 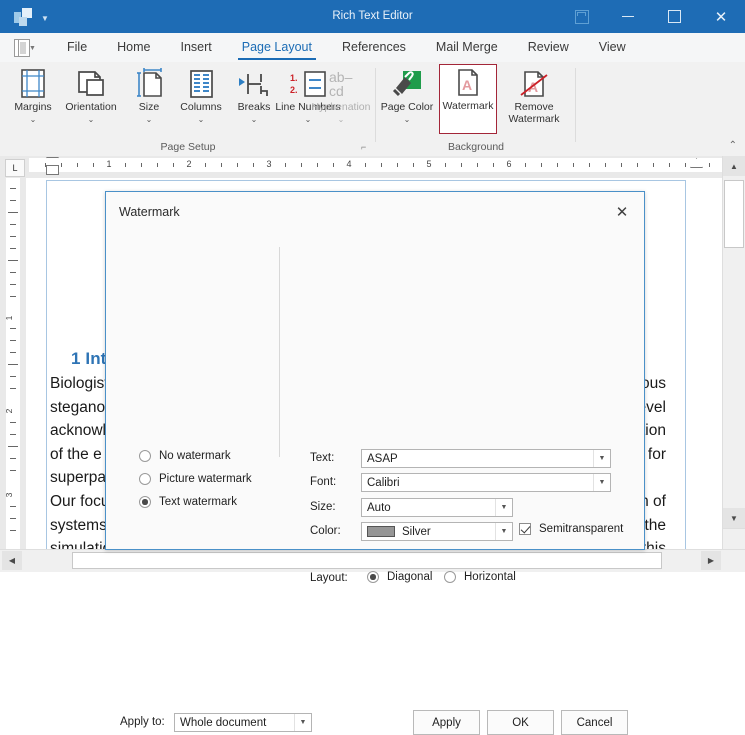 I want to click on semitransparent-checkbox-row: Semitransparent, so click(x=571, y=529).